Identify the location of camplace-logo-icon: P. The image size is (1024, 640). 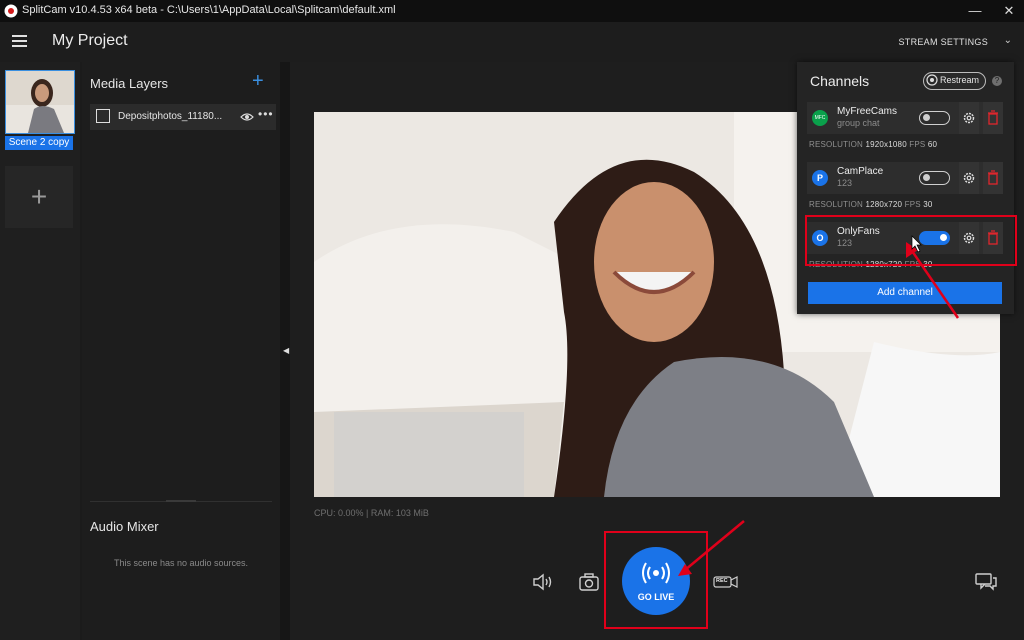
(820, 178).